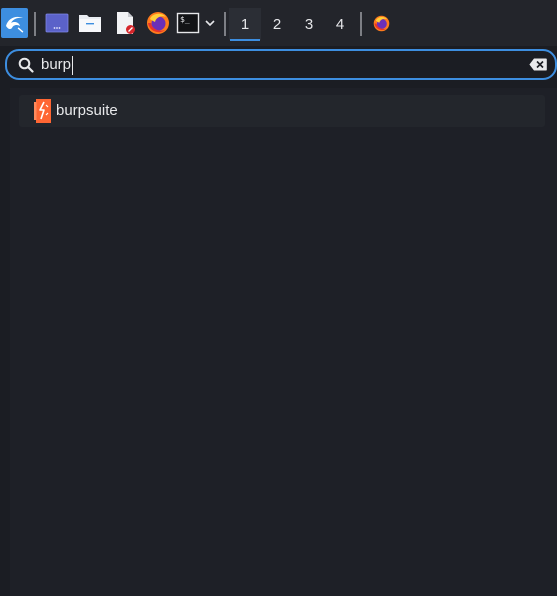  What do you see at coordinates (281, 64) in the screenshot?
I see `search-box: burp` at bounding box center [281, 64].